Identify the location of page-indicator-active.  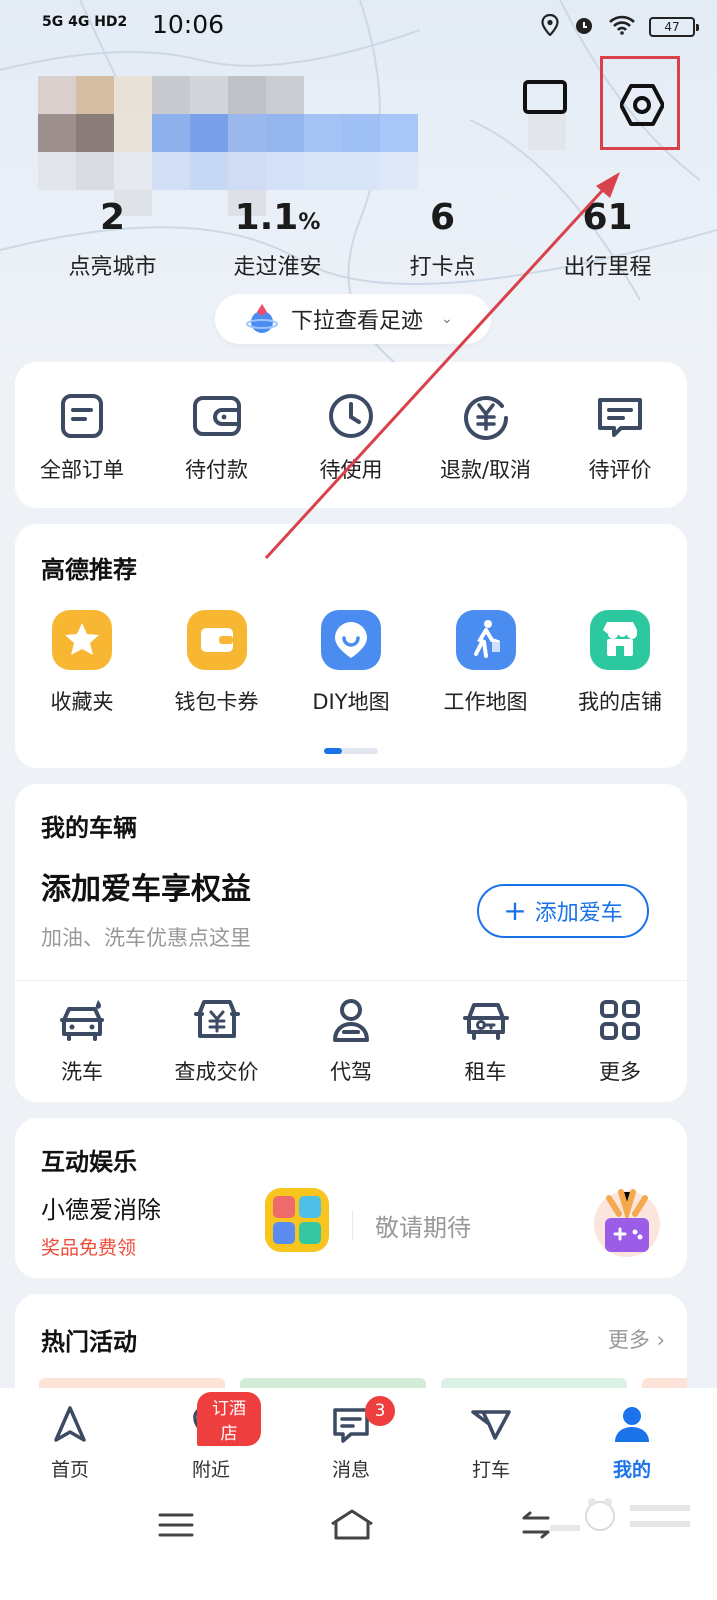
(333, 751).